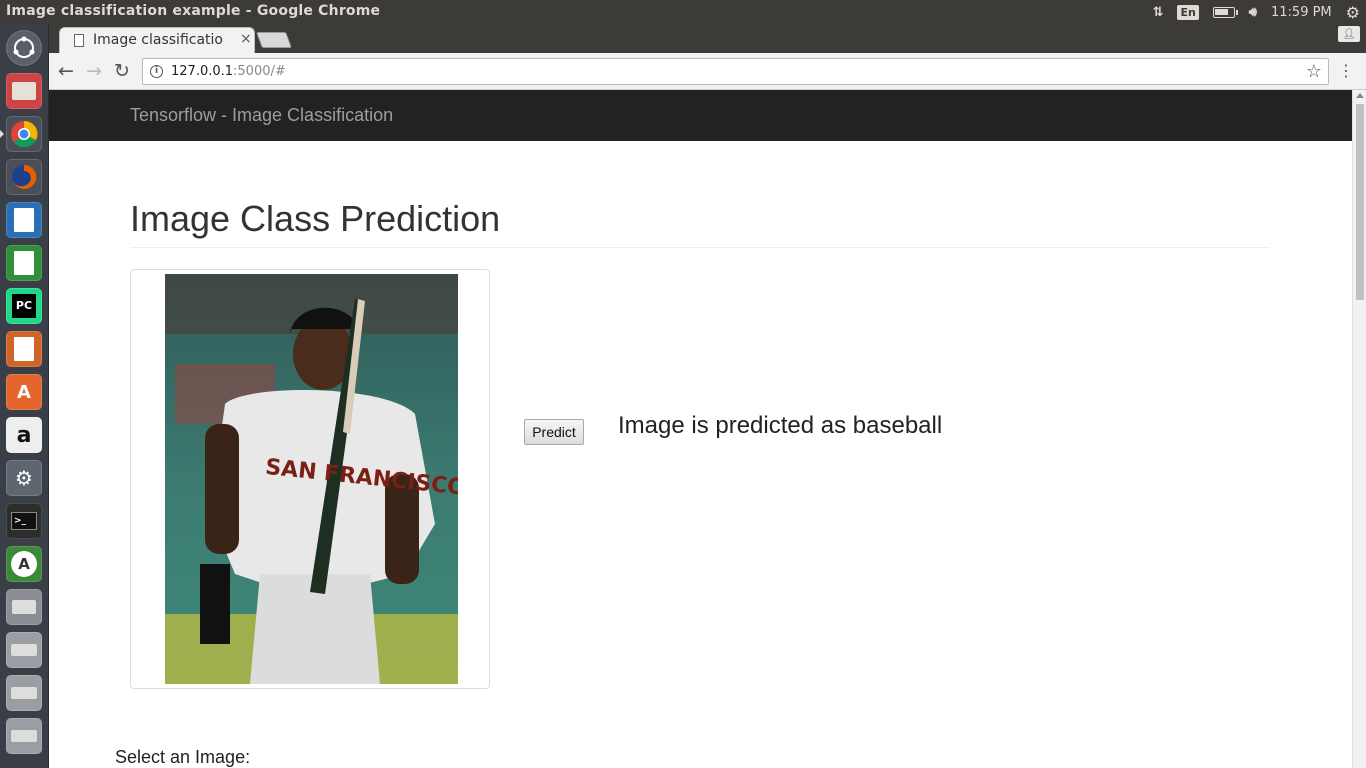  Describe the element at coordinates (202, 71) in the screenshot. I see `url-host: 127.0.0.1` at that location.